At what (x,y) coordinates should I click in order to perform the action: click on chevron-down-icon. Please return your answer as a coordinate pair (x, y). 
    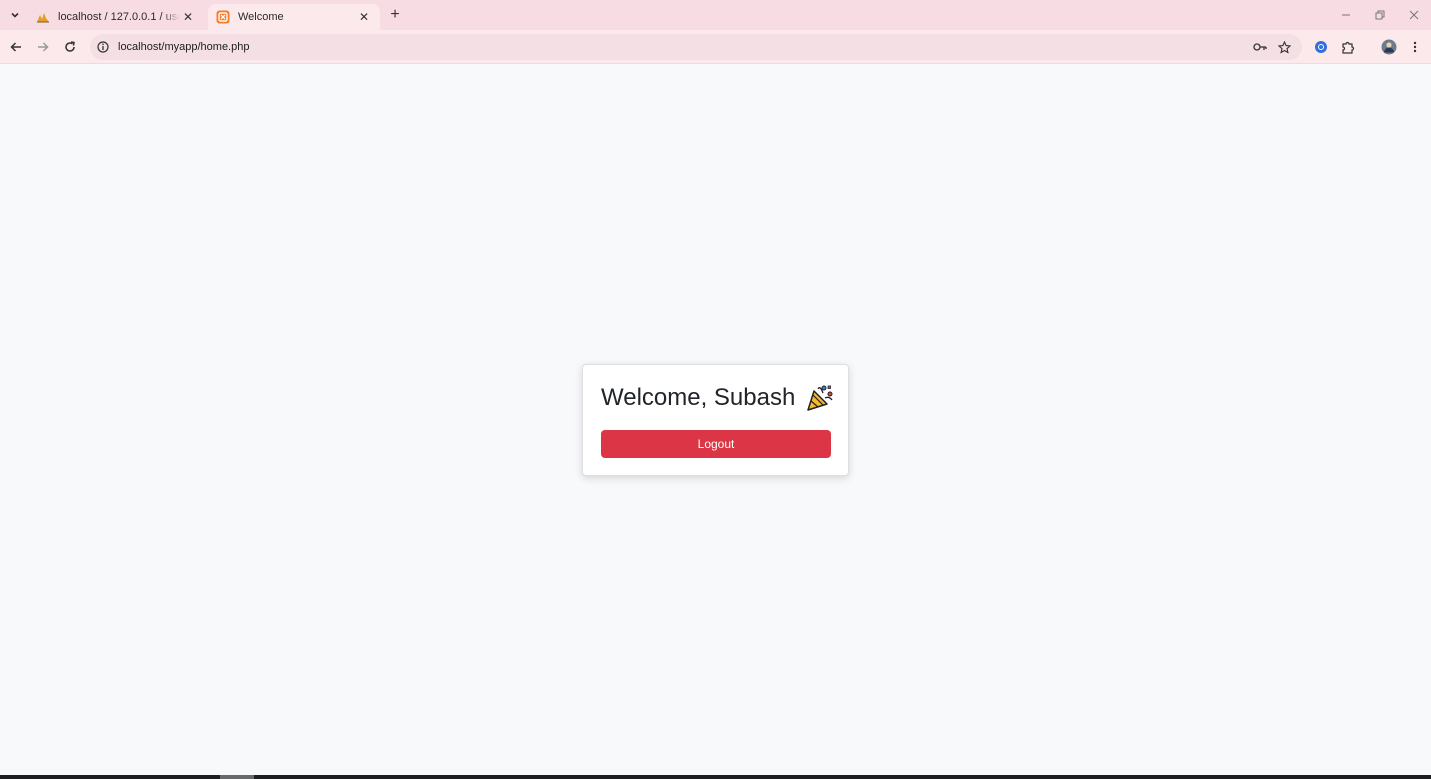
    Looking at the image, I should click on (15, 15).